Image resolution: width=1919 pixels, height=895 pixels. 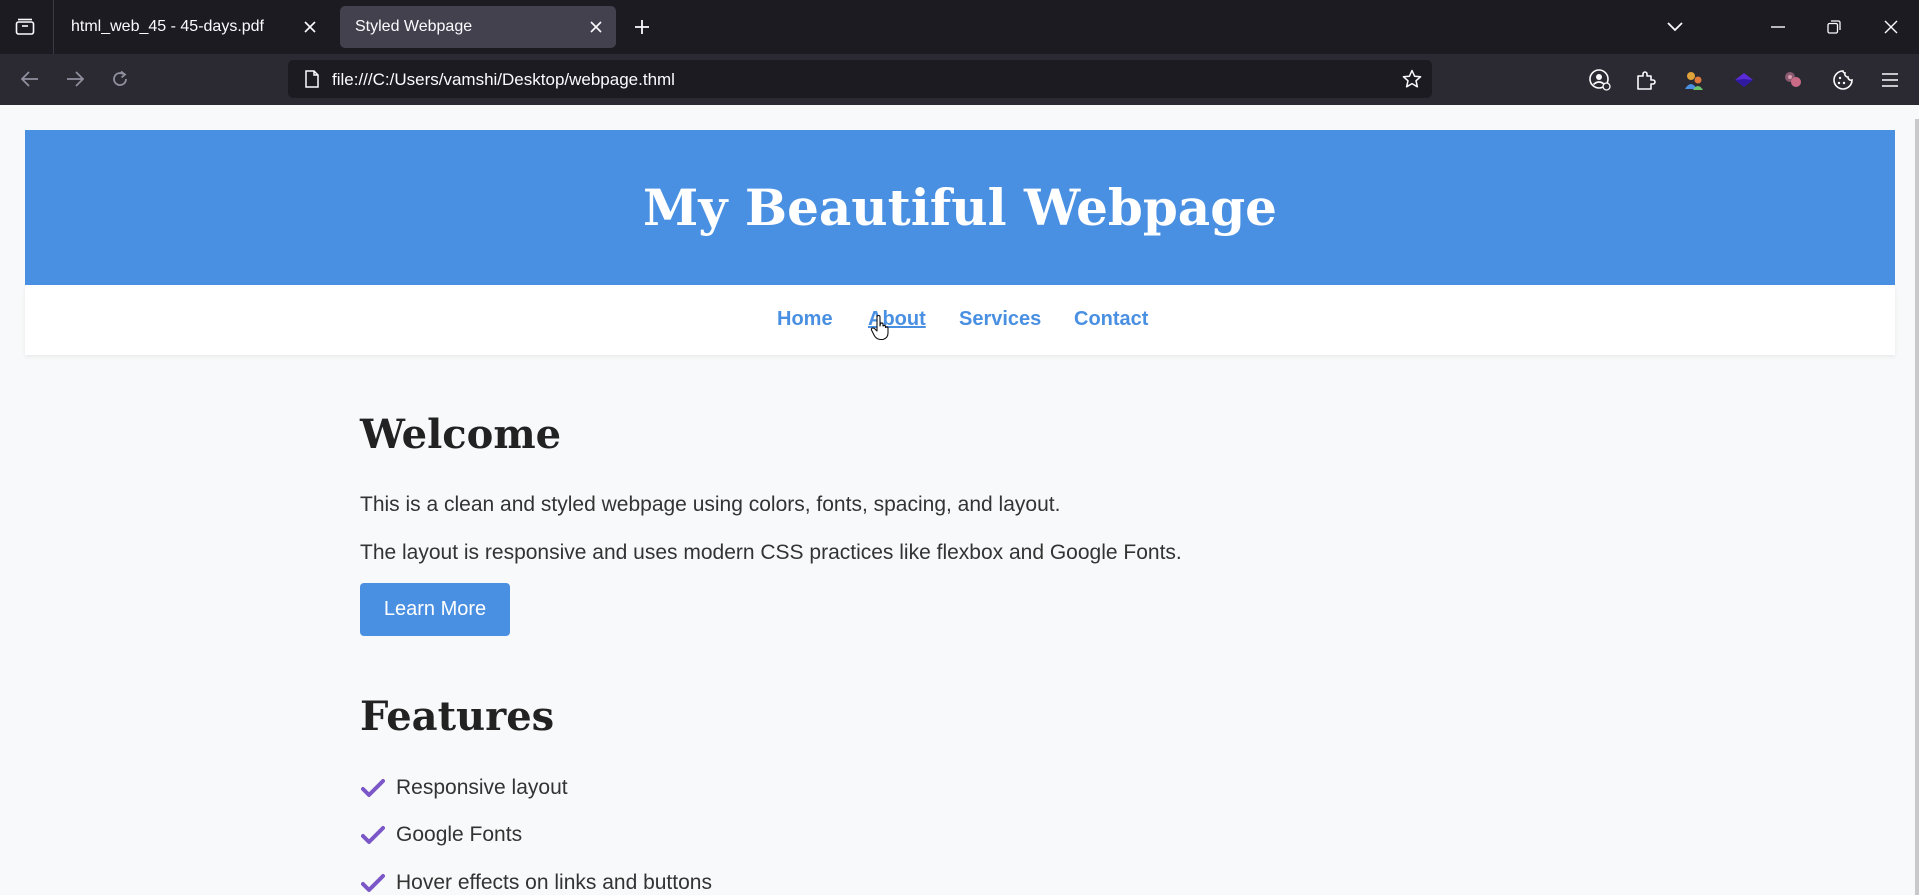 I want to click on tab-title: html_web_45 - 45-days.pdf, so click(x=167, y=26).